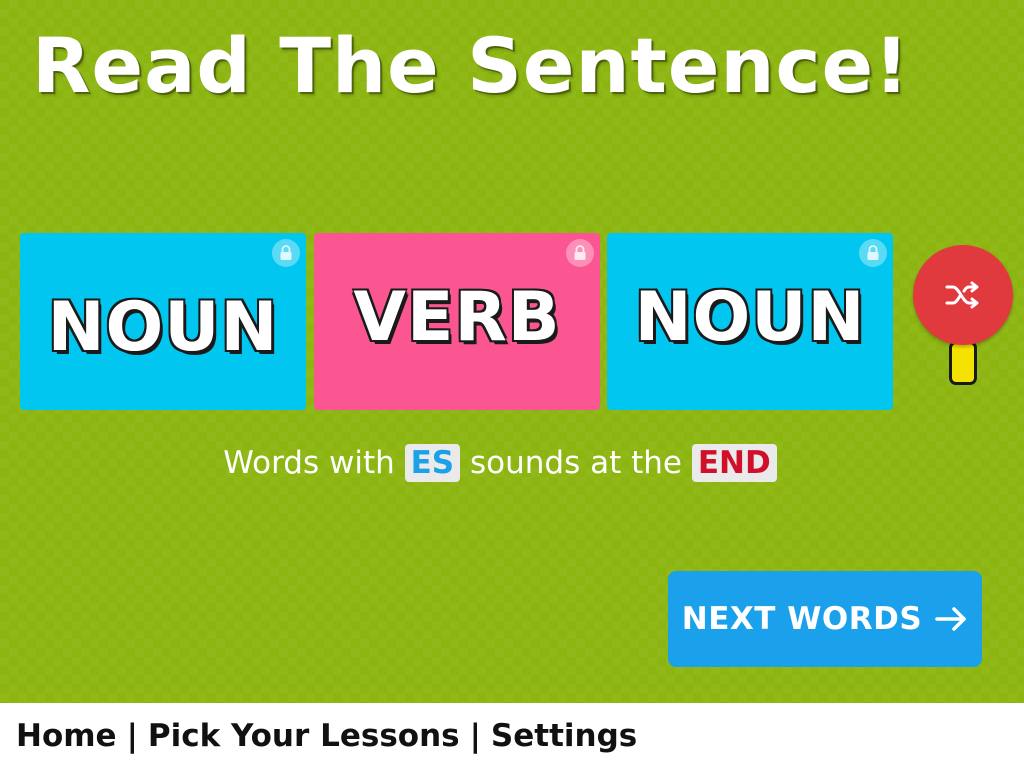  I want to click on card-word: VERB, so click(457, 317).